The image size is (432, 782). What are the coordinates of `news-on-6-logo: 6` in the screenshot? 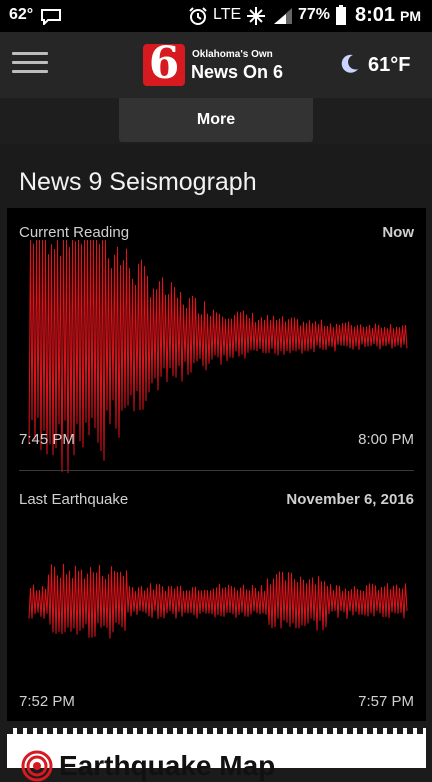 It's located at (164, 65).